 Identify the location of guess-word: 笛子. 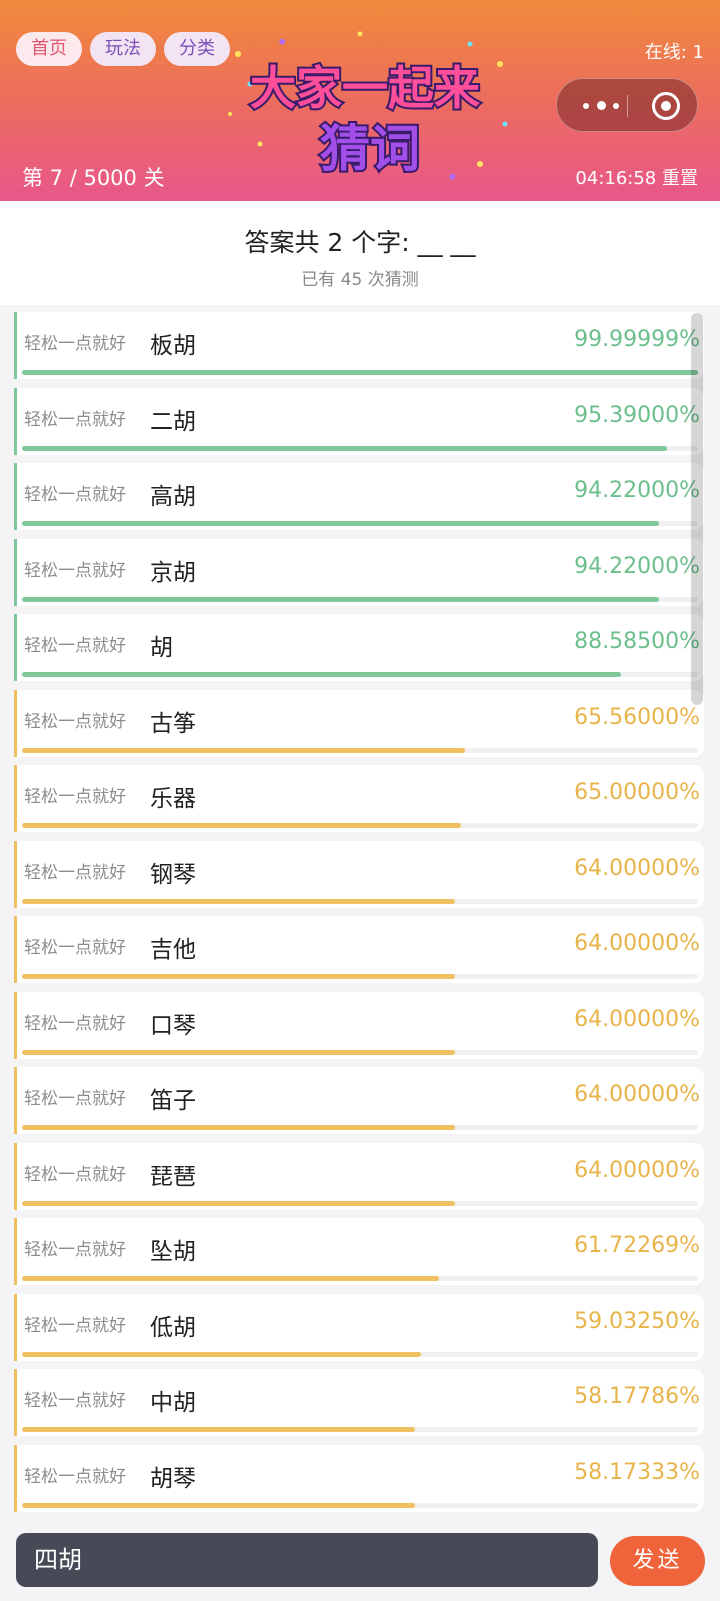
(173, 1101).